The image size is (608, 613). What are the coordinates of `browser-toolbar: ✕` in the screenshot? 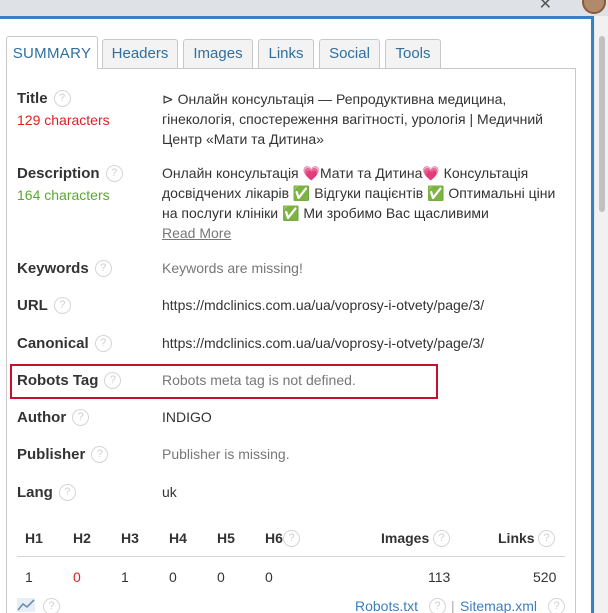 It's located at (304, 8).